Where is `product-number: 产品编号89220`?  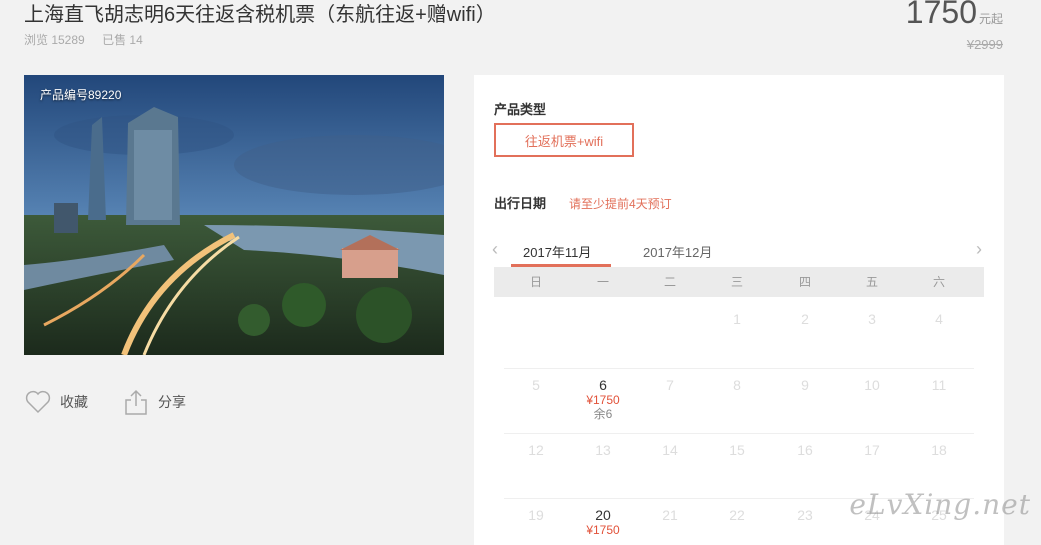
product-number: 产品编号89220 is located at coordinates (81, 95).